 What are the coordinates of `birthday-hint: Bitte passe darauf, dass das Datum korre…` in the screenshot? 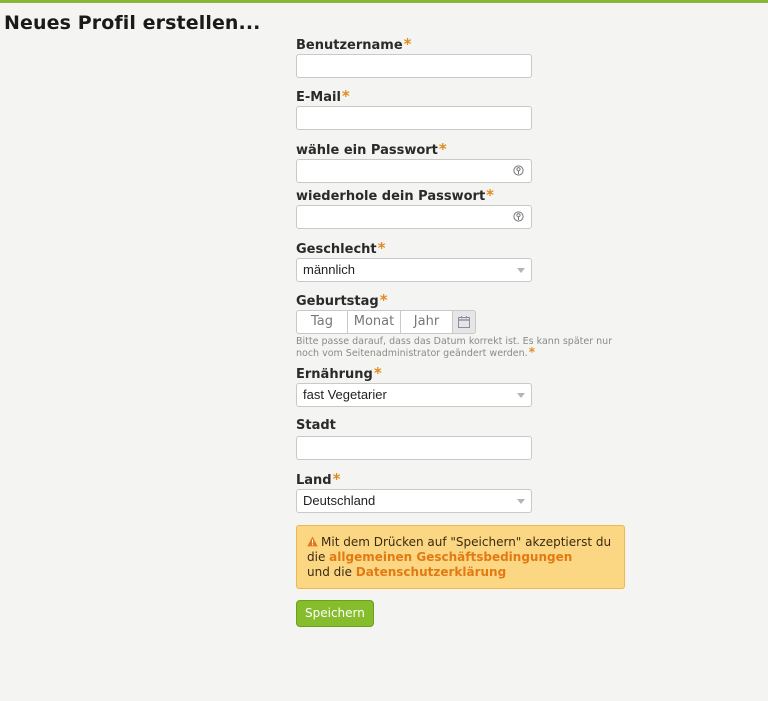 It's located at (454, 347).